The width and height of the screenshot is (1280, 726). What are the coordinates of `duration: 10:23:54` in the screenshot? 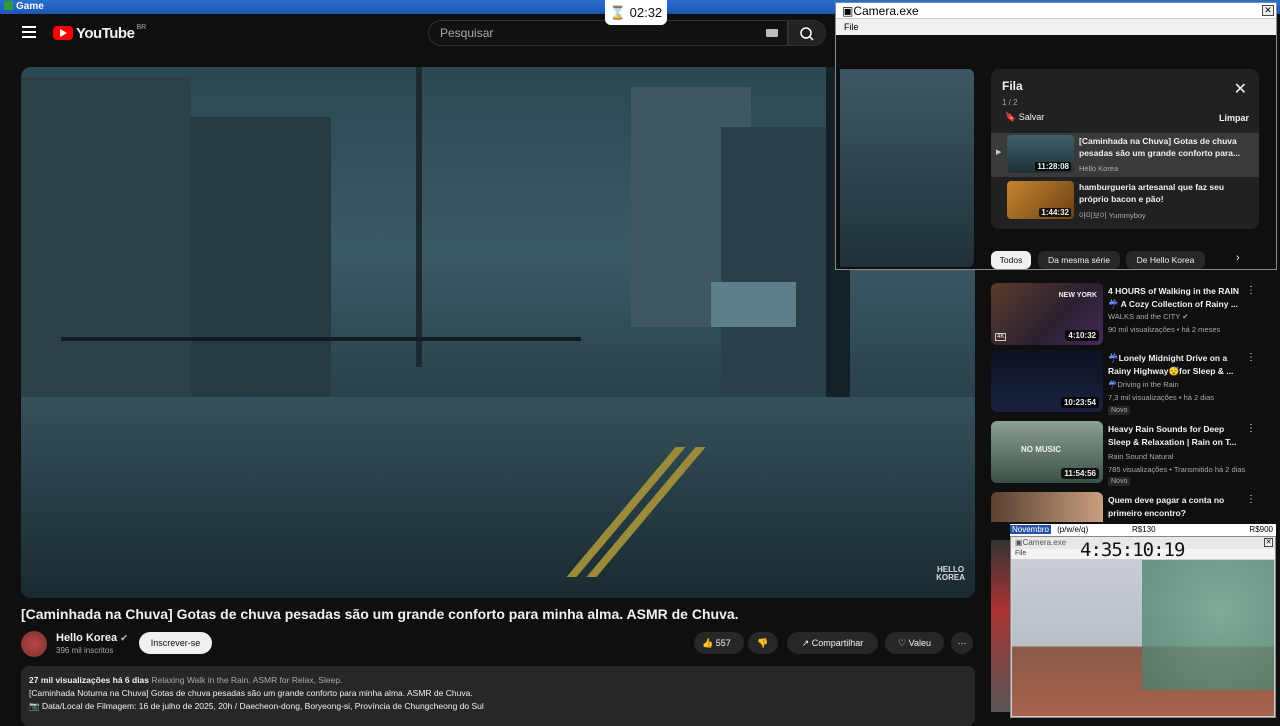 It's located at (1079, 402).